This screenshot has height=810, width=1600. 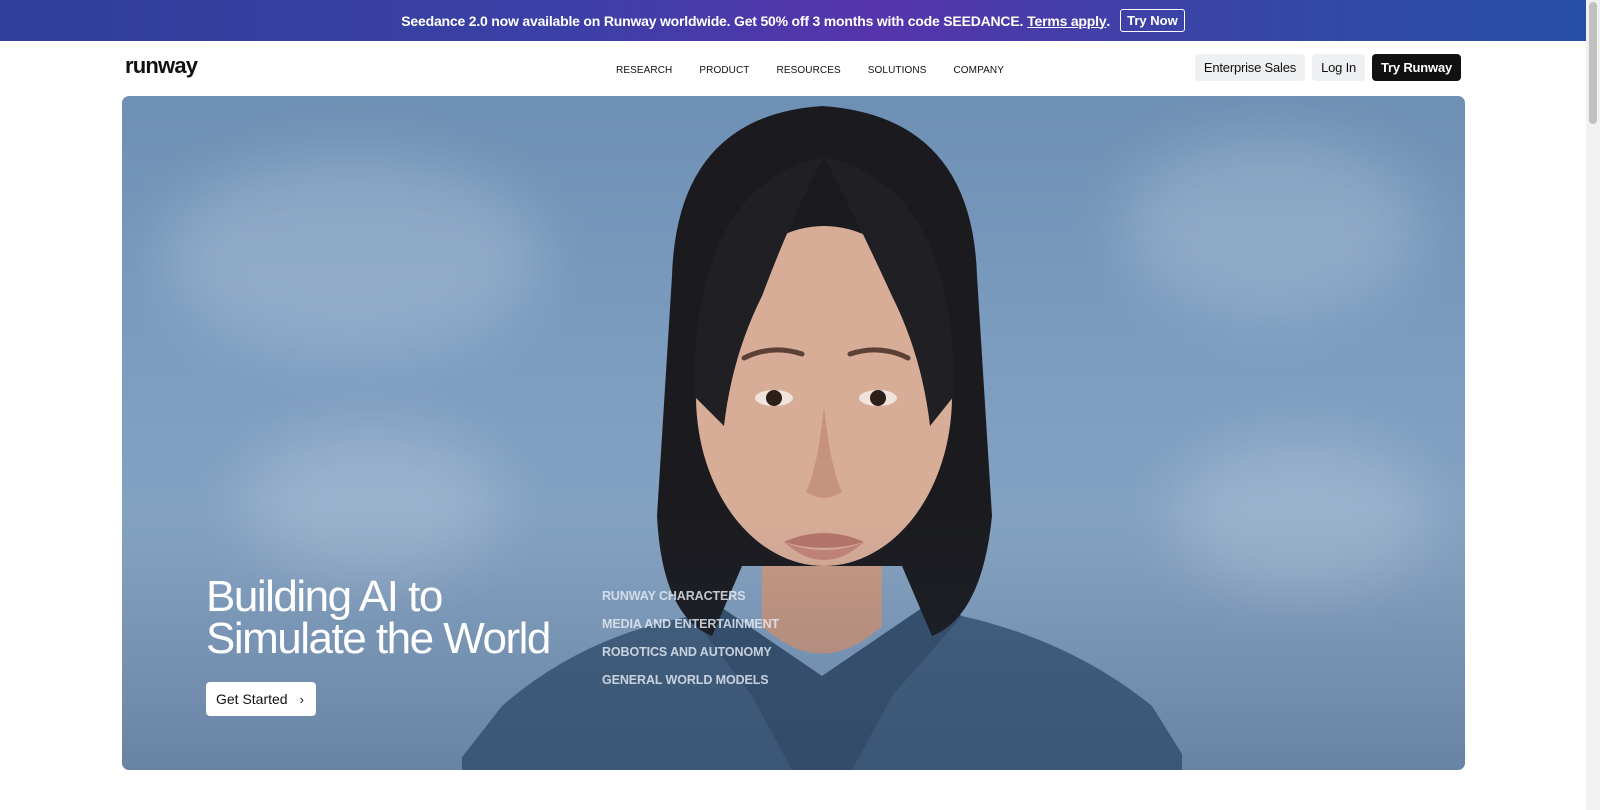 I want to click on header-actions: Enterprise Sales Log In Try Runway, so click(x=1327, y=67).